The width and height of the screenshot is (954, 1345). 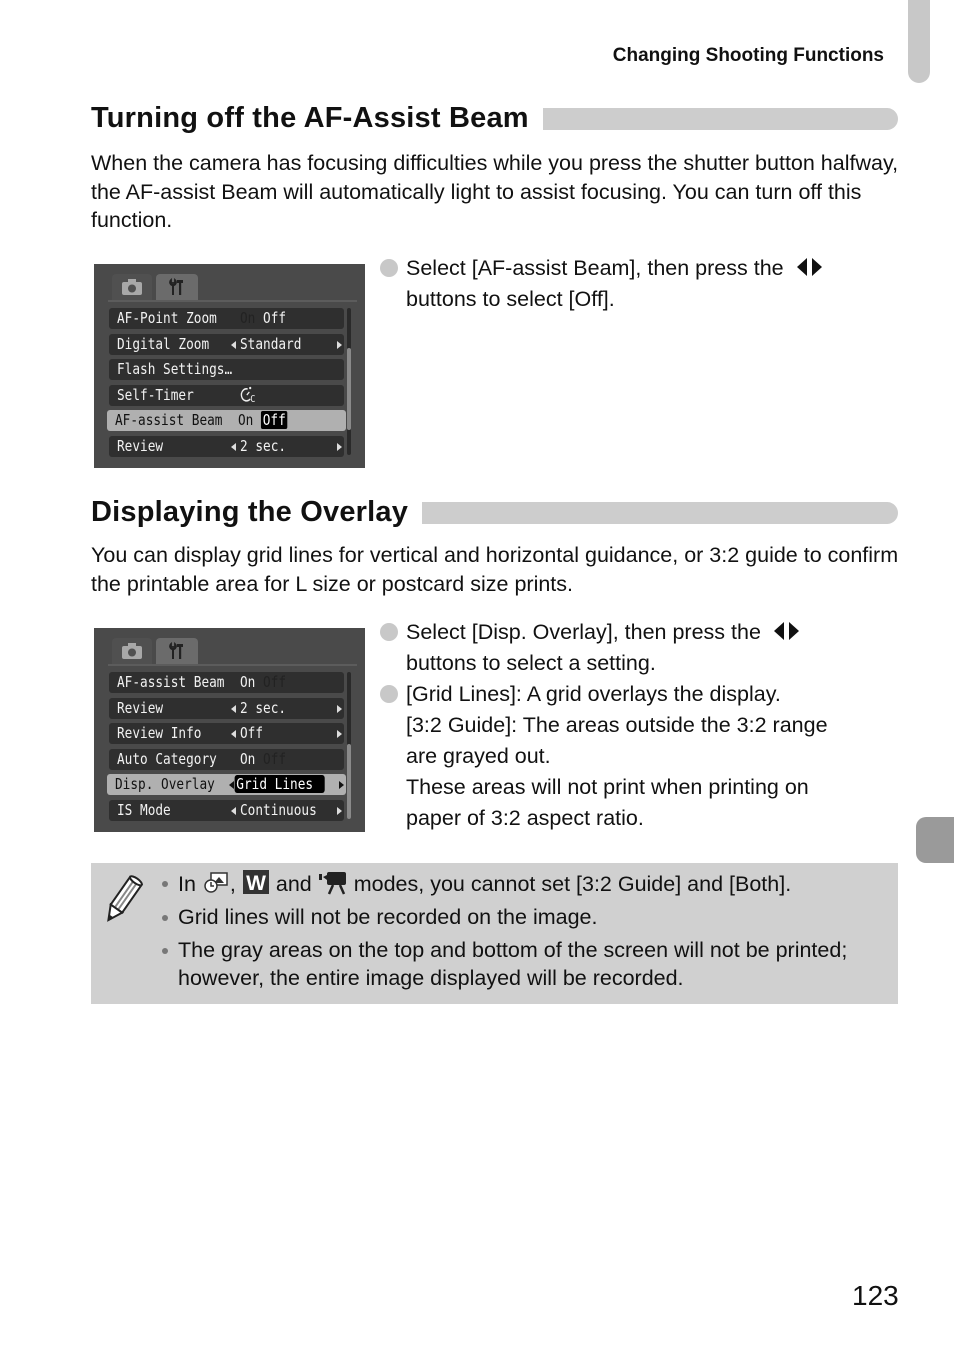 What do you see at coordinates (216, 882) in the screenshot?
I see `stitch-assist-icon` at bounding box center [216, 882].